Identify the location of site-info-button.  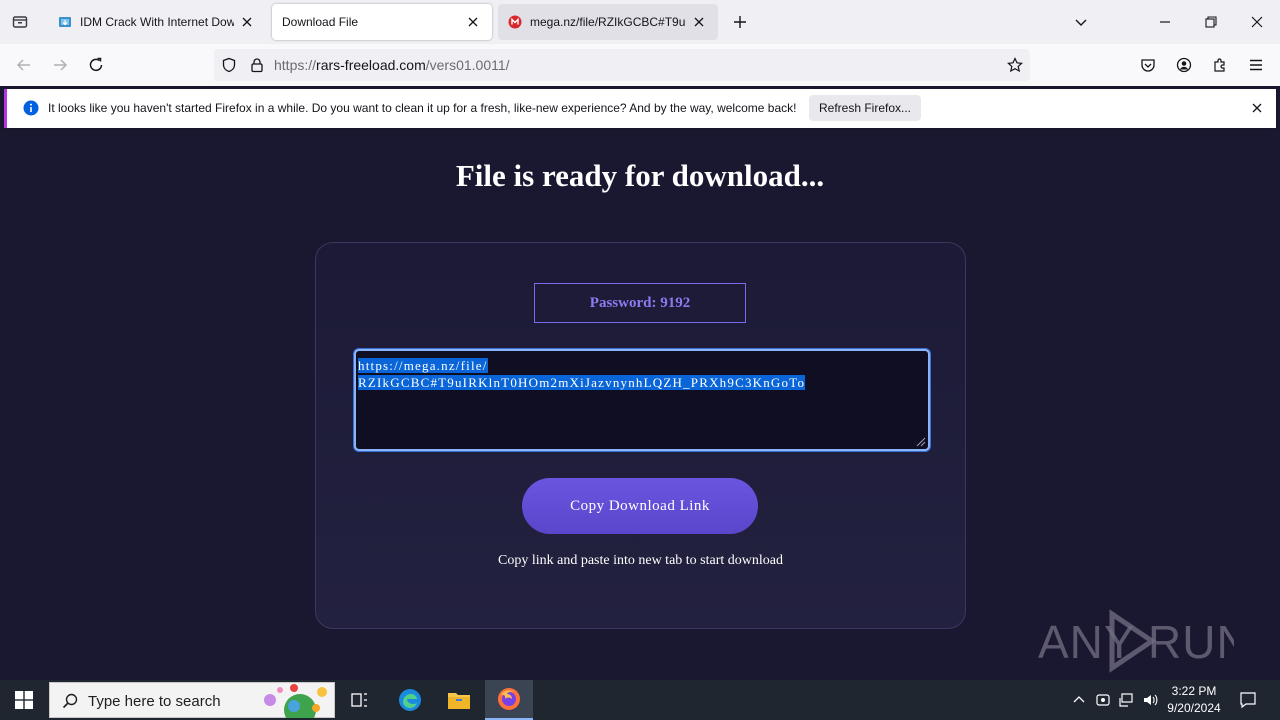
(257, 65).